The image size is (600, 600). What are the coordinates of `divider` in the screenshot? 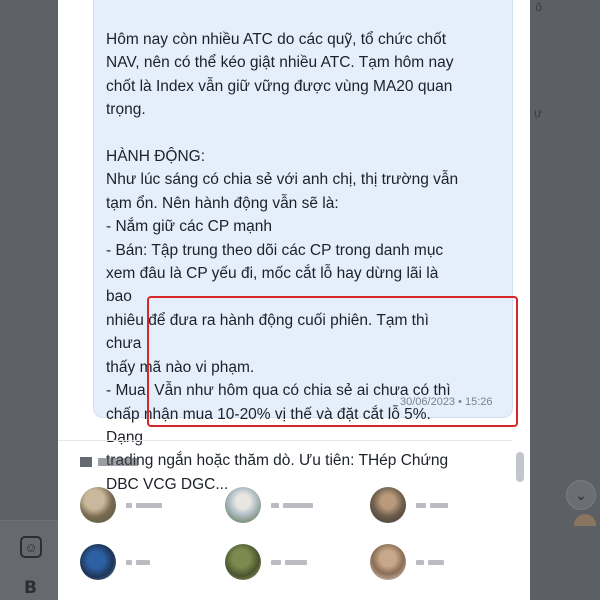 It's located at (285, 440).